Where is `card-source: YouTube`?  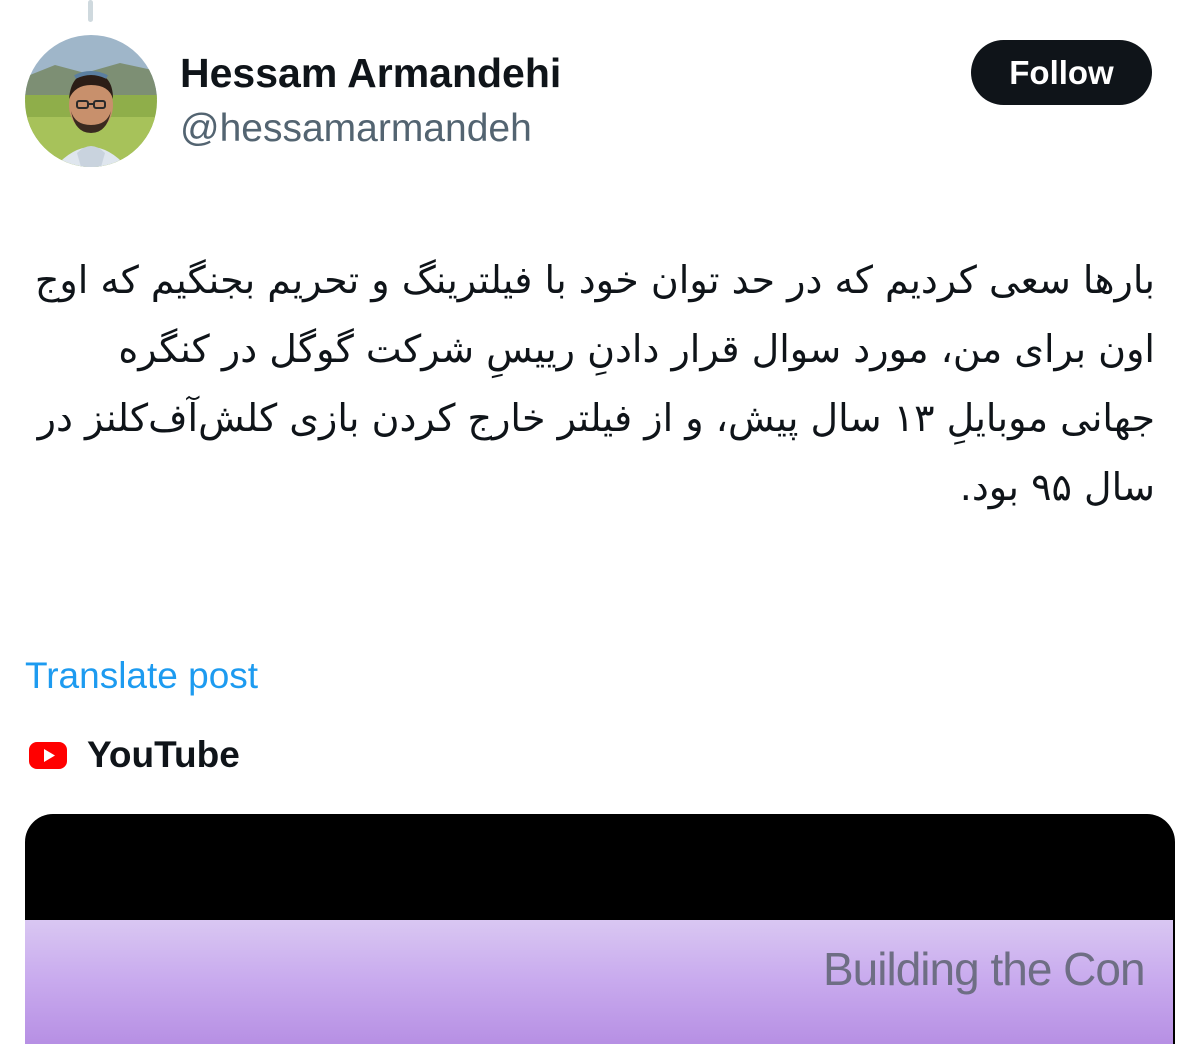 card-source: YouTube is located at coordinates (132, 755).